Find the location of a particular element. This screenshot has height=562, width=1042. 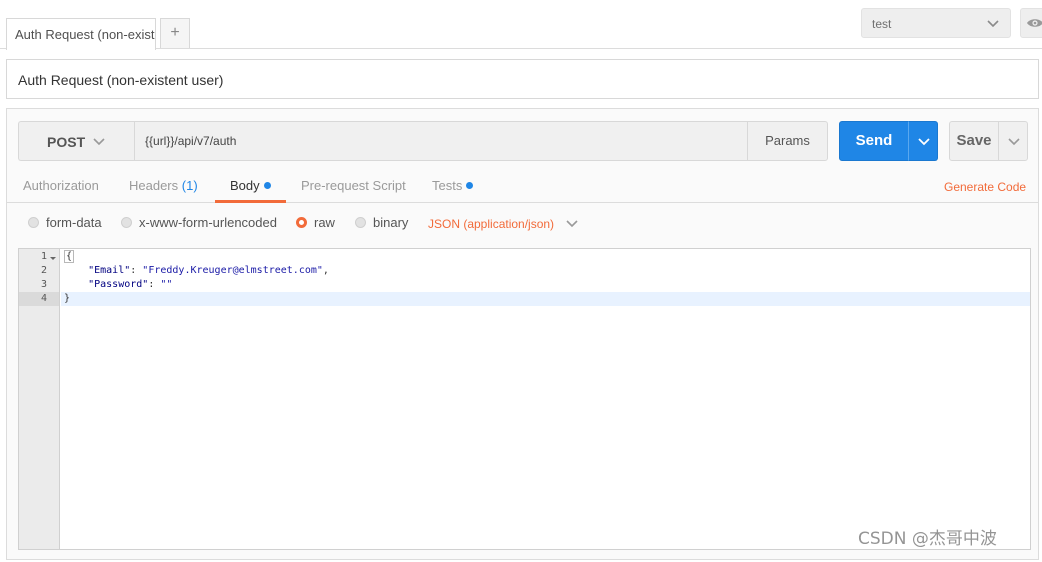

content-type-select: JSON (application/json) is located at coordinates (503, 224).